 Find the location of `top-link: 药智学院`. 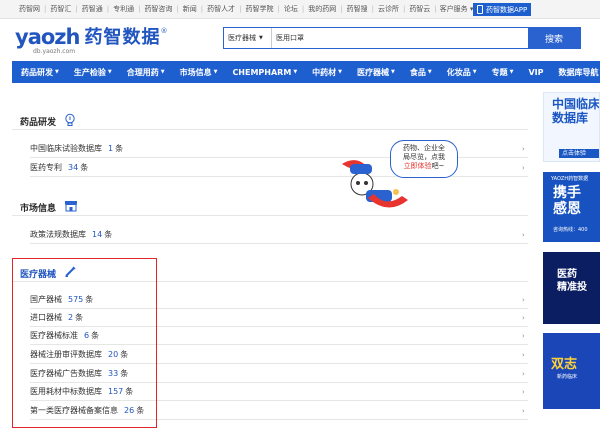

top-link: 药智学院 is located at coordinates (260, 9).